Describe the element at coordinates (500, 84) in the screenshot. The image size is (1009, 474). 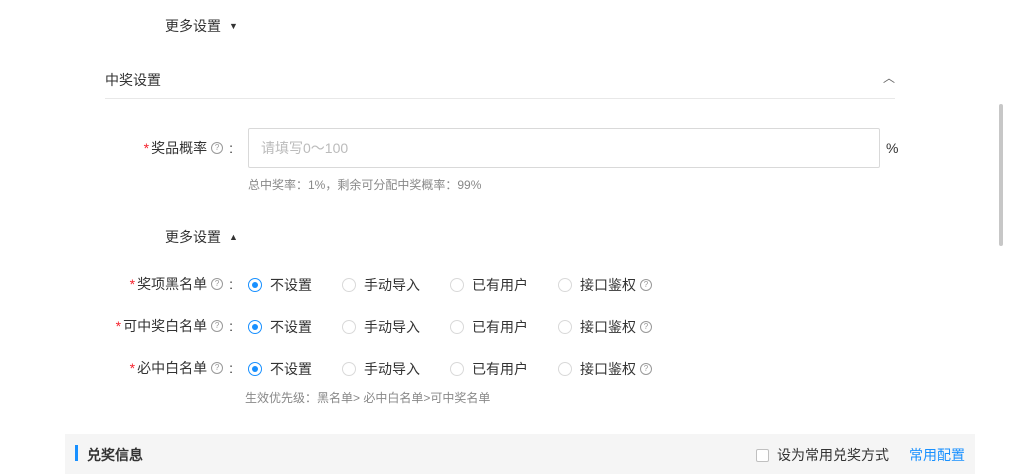
I see `prize-settings-header: 中奖设置 ︿` at that location.